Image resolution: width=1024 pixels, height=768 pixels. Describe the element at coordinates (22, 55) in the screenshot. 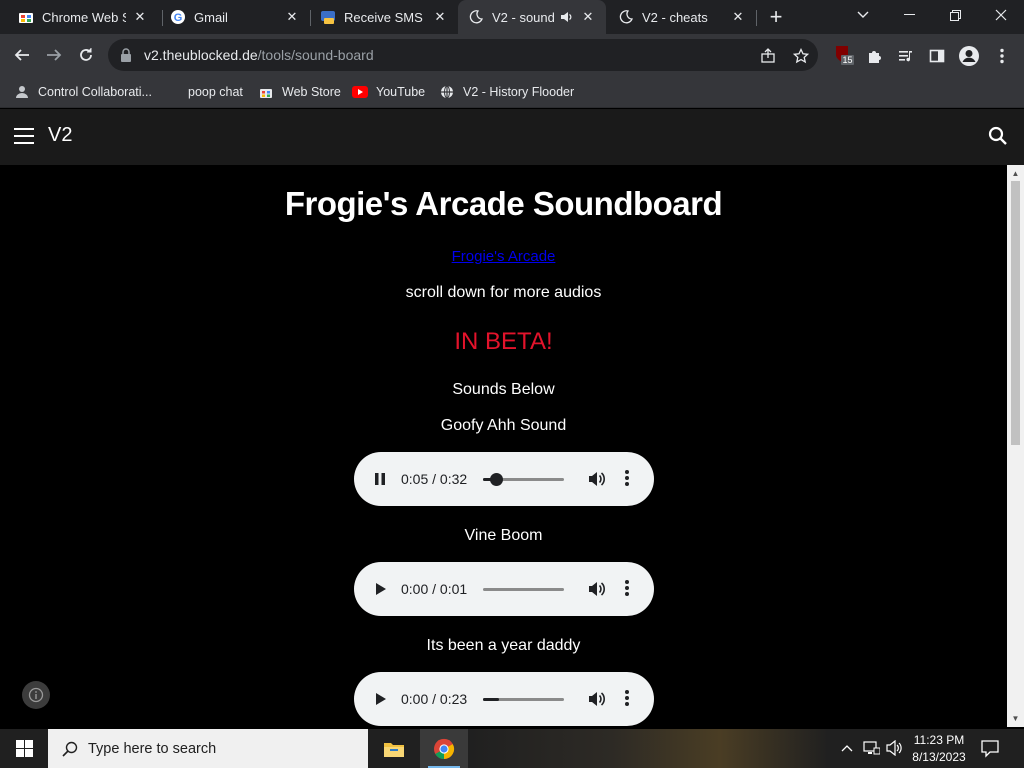

I see `back-icon` at that location.